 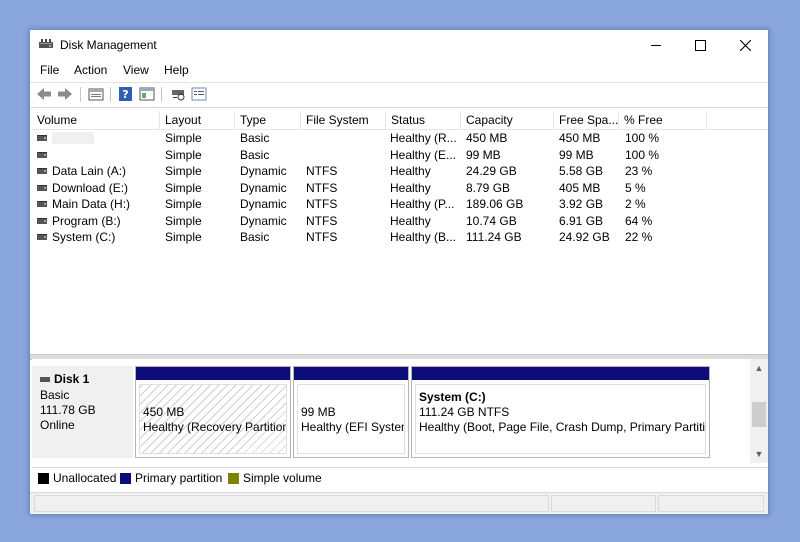 I want to click on back-arrow-icon, so click(x=44, y=94).